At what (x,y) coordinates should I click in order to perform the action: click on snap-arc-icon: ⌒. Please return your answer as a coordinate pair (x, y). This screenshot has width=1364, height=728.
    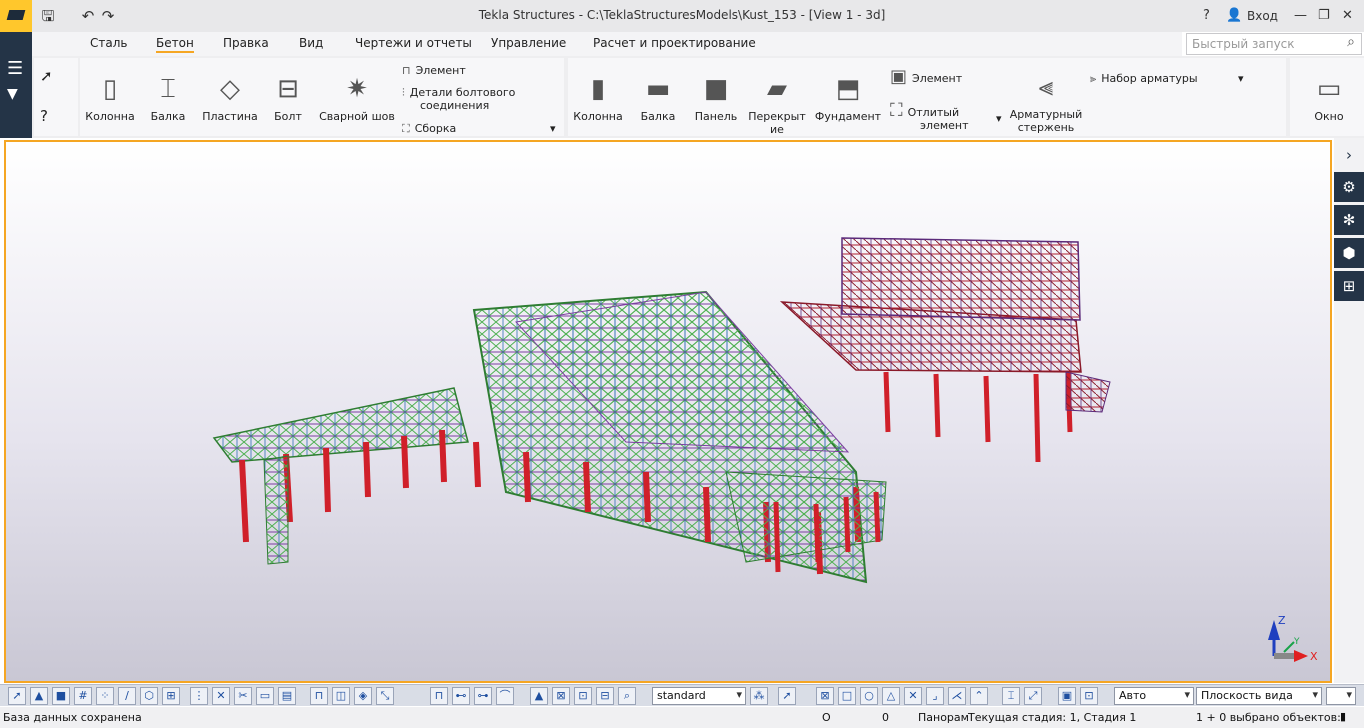
    Looking at the image, I should click on (505, 696).